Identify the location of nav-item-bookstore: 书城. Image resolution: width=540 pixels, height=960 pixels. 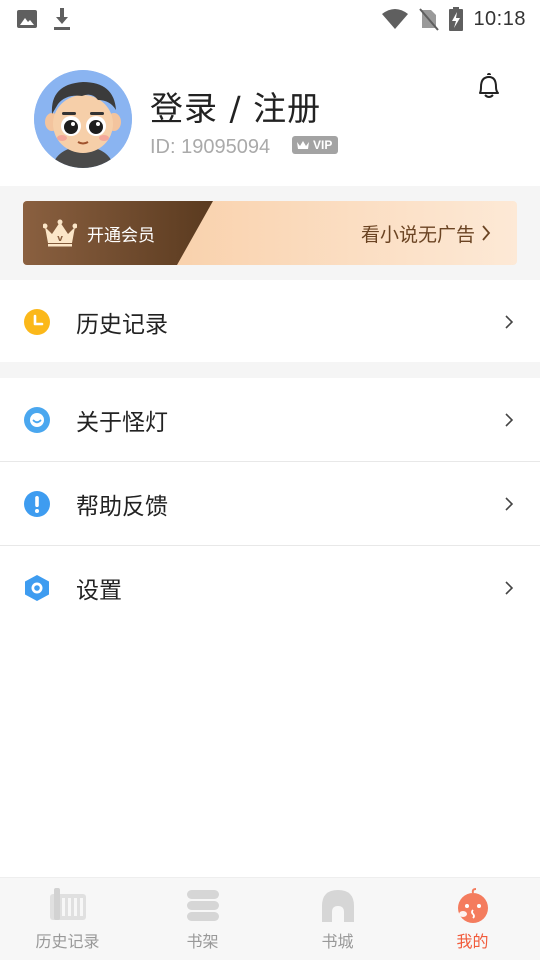
(337, 919).